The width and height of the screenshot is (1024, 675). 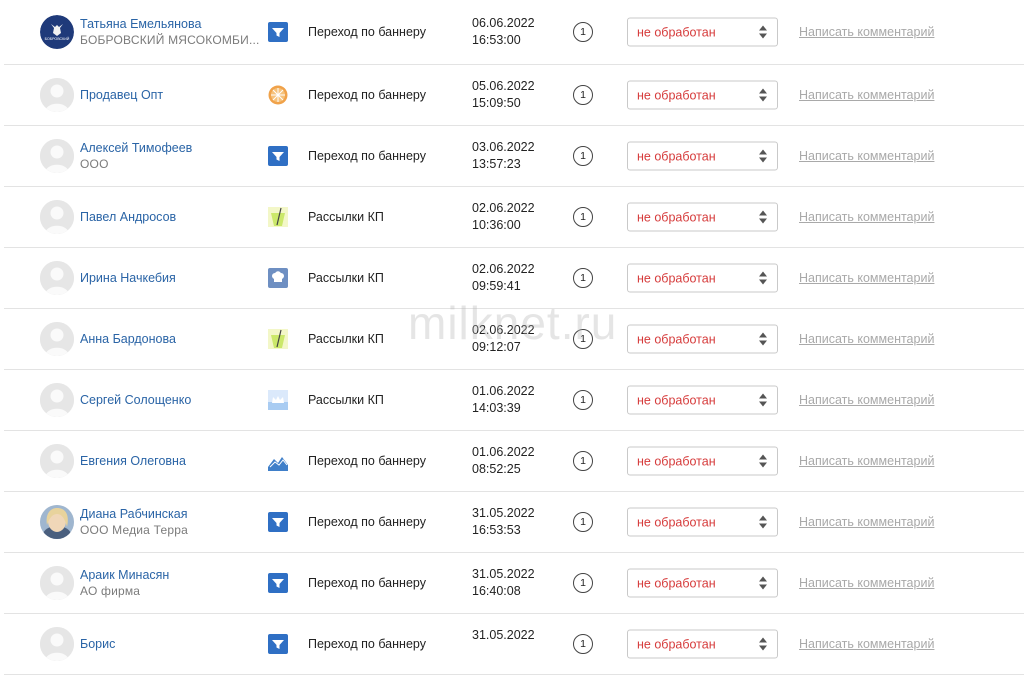 I want to click on person-info: Алексей Тимофеев ООО, so click(x=170, y=156).